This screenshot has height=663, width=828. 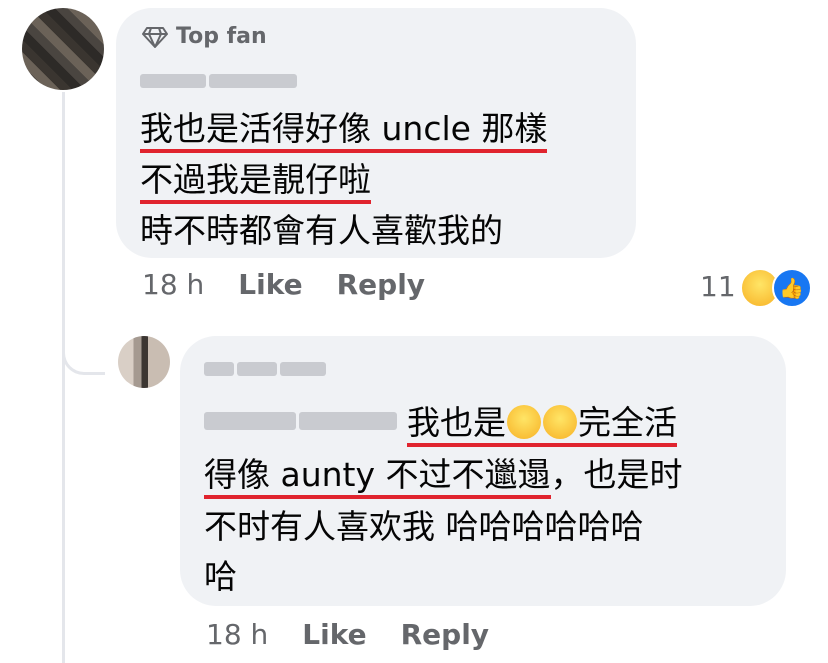 I want to click on comment-text: 時不時都會有人喜歡我的, so click(x=321, y=230).